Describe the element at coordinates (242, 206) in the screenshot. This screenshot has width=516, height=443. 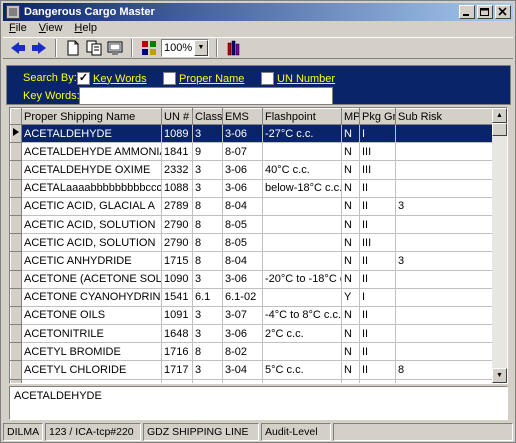
I see `table-cell: 8-04` at that location.